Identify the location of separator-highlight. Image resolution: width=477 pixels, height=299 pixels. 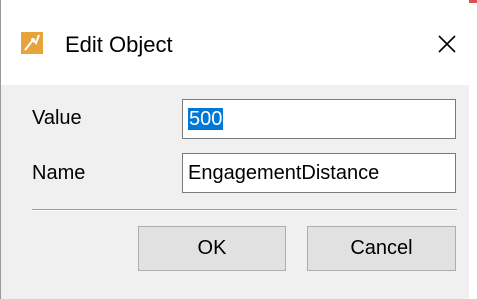
(244, 210).